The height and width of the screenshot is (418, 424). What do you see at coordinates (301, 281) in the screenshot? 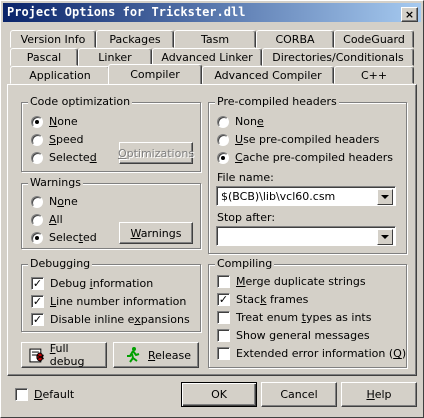
I see `option-label: Merge duplicate strings` at bounding box center [301, 281].